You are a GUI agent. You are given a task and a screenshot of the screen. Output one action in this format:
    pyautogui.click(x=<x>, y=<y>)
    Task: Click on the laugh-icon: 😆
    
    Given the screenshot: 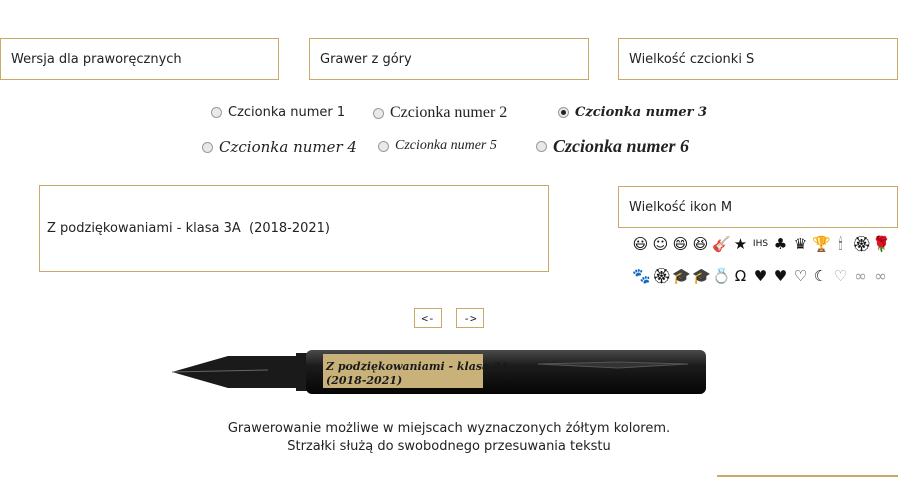 What is the action you would take?
    pyautogui.click(x=700, y=244)
    